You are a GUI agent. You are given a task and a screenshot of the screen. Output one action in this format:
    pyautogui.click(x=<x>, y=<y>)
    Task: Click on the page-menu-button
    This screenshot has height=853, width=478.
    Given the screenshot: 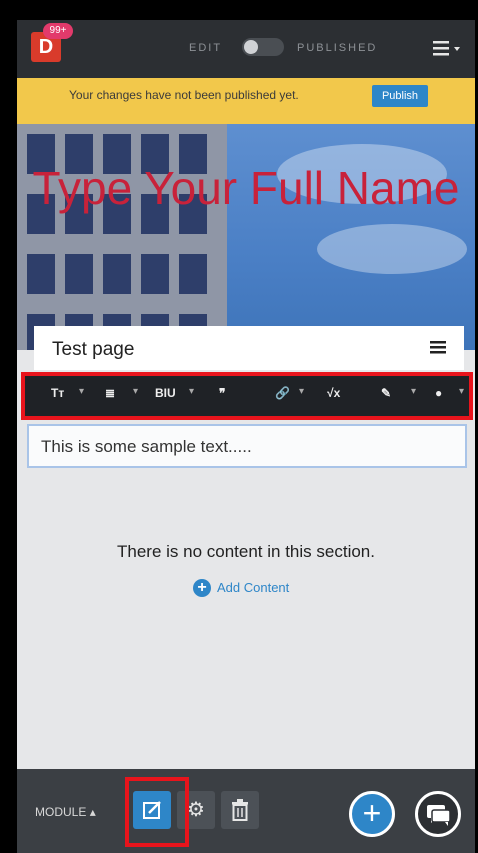 What is the action you would take?
    pyautogui.click(x=439, y=347)
    